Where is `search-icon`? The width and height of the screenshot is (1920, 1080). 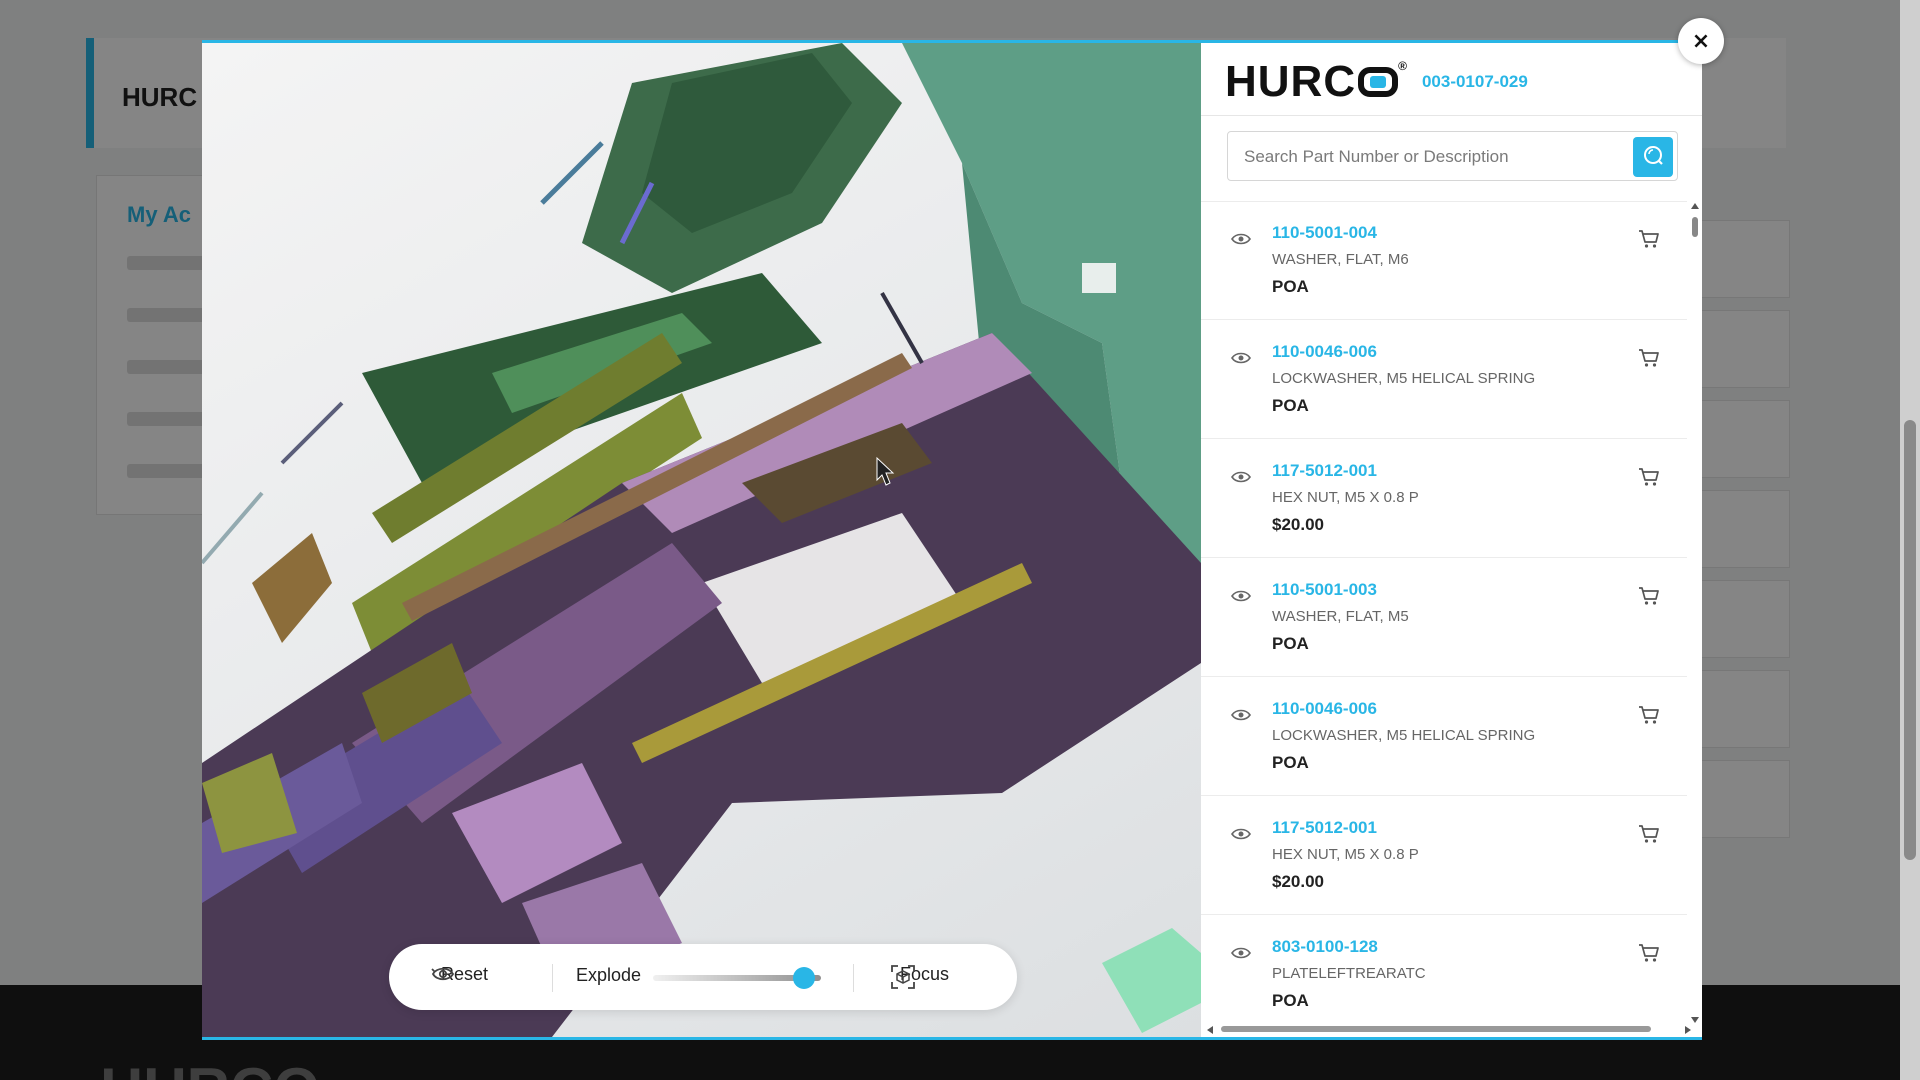 search-icon is located at coordinates (1653, 157).